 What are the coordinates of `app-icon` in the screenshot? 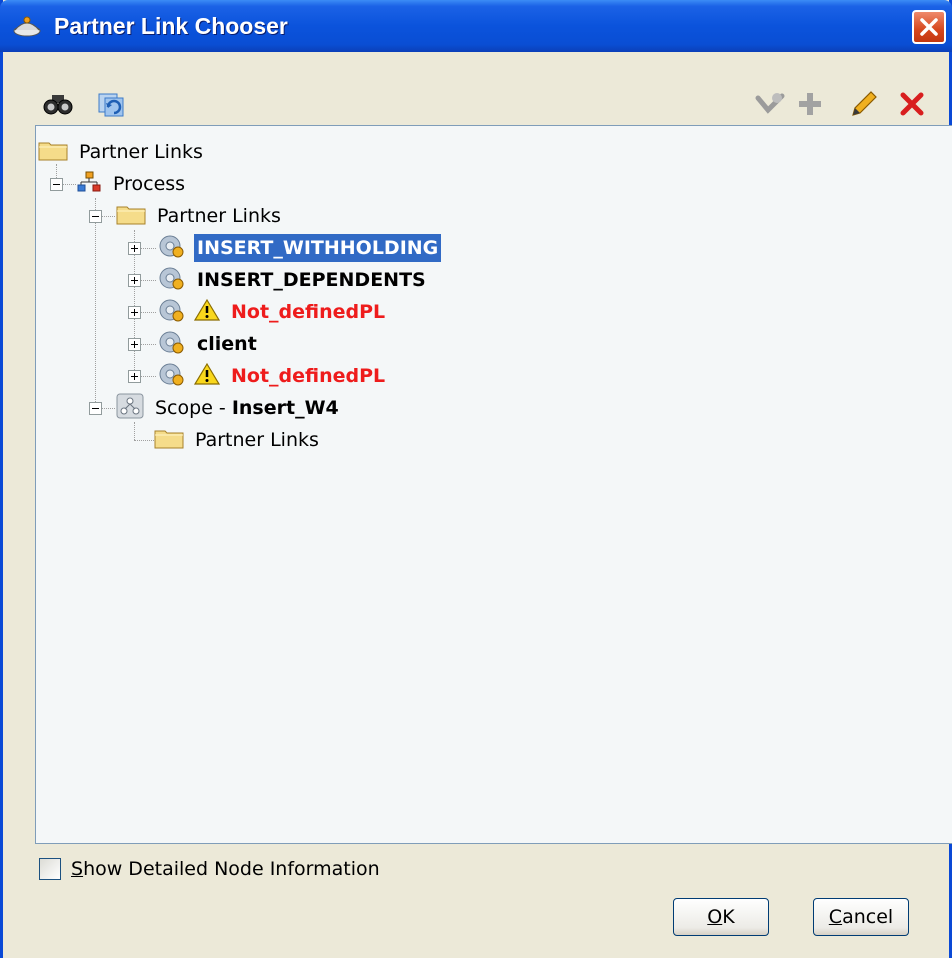 It's located at (27, 26).